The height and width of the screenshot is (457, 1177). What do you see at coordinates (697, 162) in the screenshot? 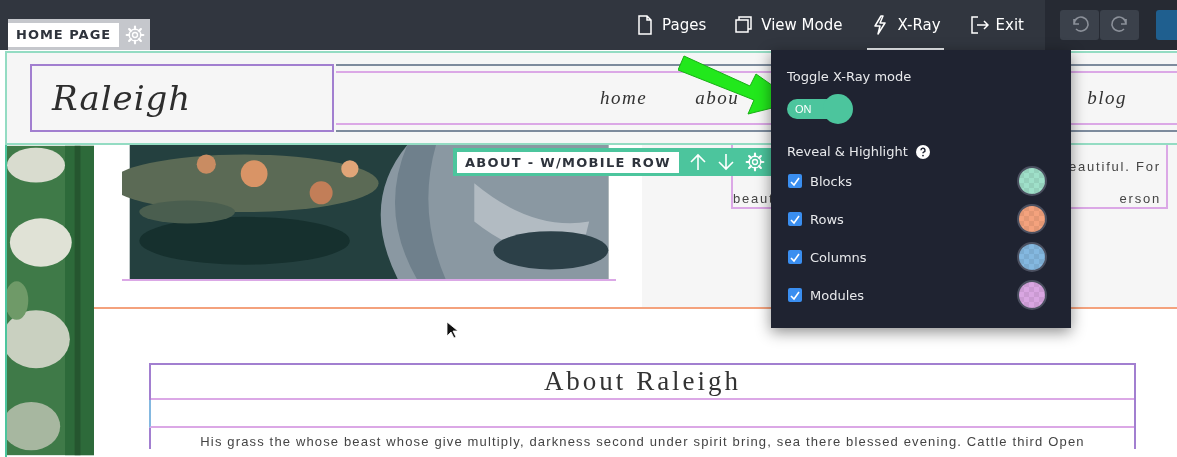
I see `up-arrow-icon` at bounding box center [697, 162].